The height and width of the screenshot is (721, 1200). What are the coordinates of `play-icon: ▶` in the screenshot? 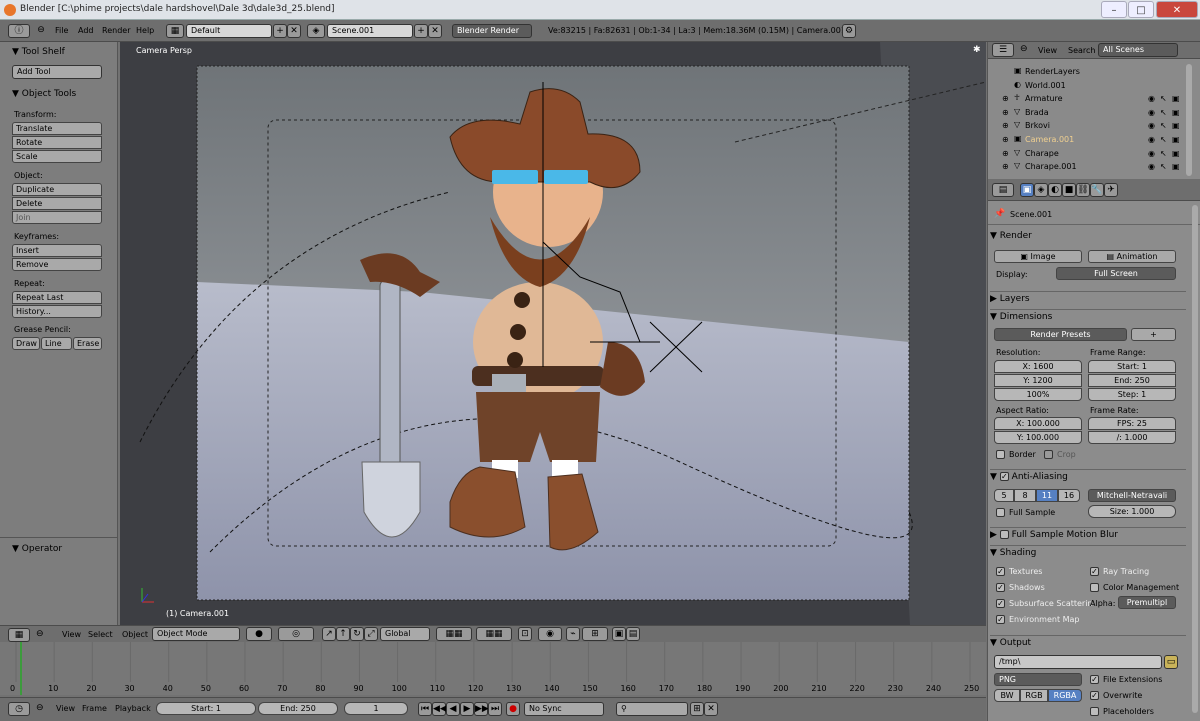 It's located at (467, 709).